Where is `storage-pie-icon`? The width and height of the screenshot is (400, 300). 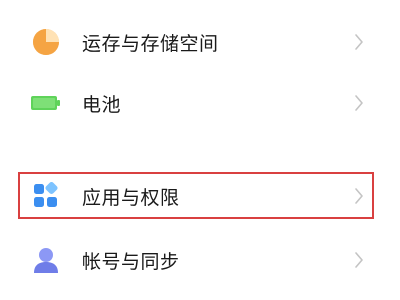 storage-pie-icon is located at coordinates (46, 42).